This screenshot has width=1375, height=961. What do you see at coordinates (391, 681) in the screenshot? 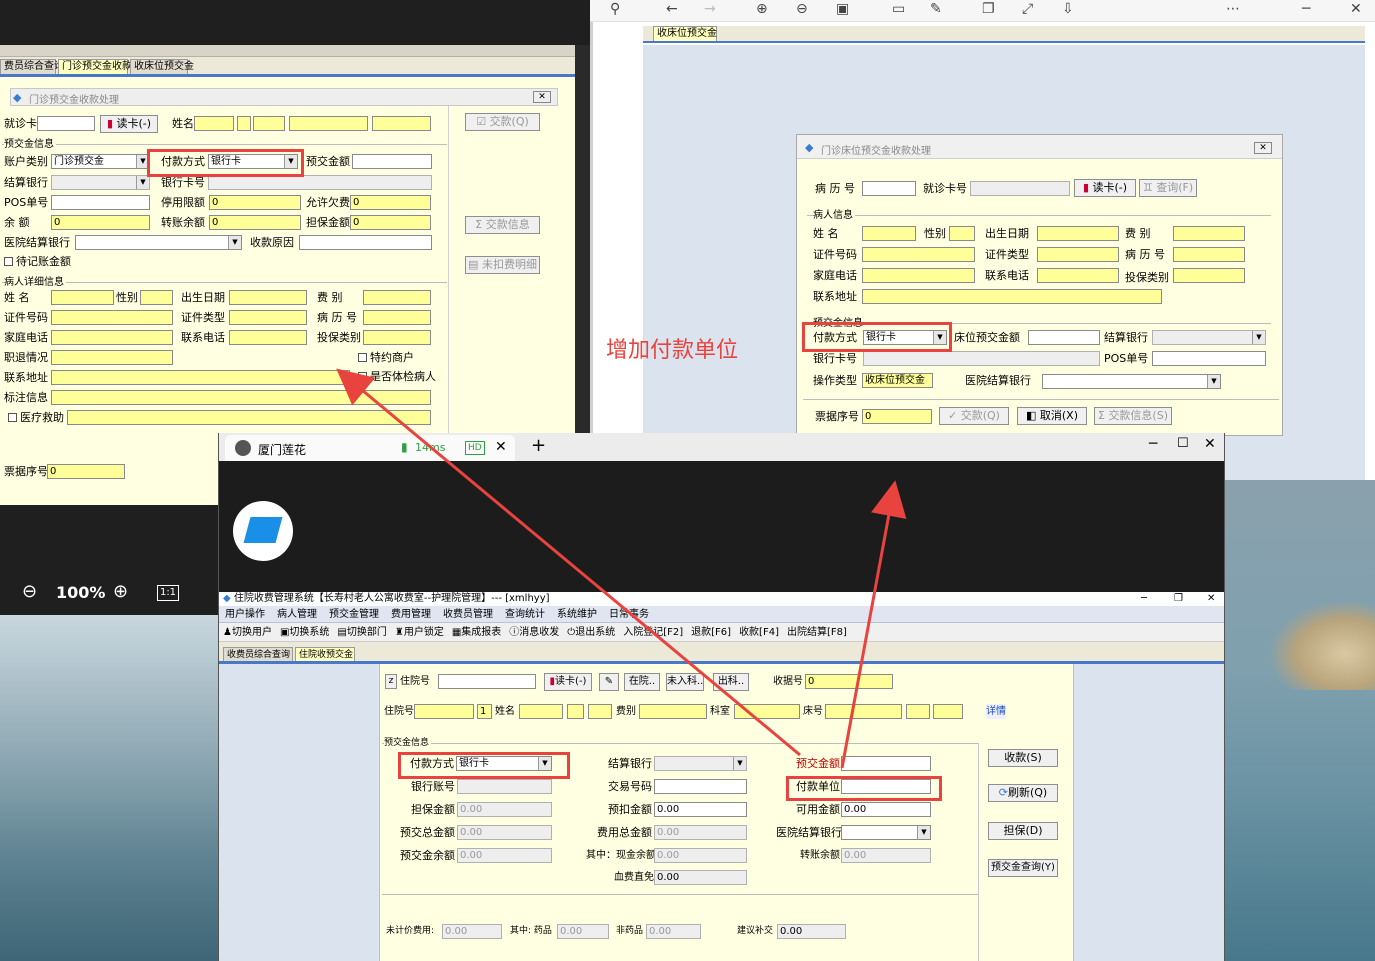
I see `search-icon: z` at bounding box center [391, 681].